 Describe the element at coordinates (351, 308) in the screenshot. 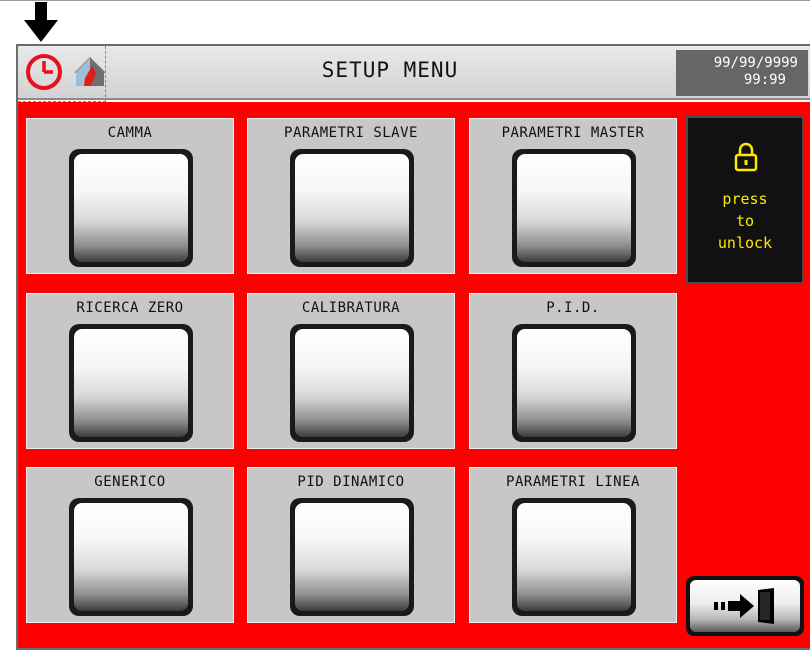

I see `menu-button-label: CALIBRATURA` at that location.